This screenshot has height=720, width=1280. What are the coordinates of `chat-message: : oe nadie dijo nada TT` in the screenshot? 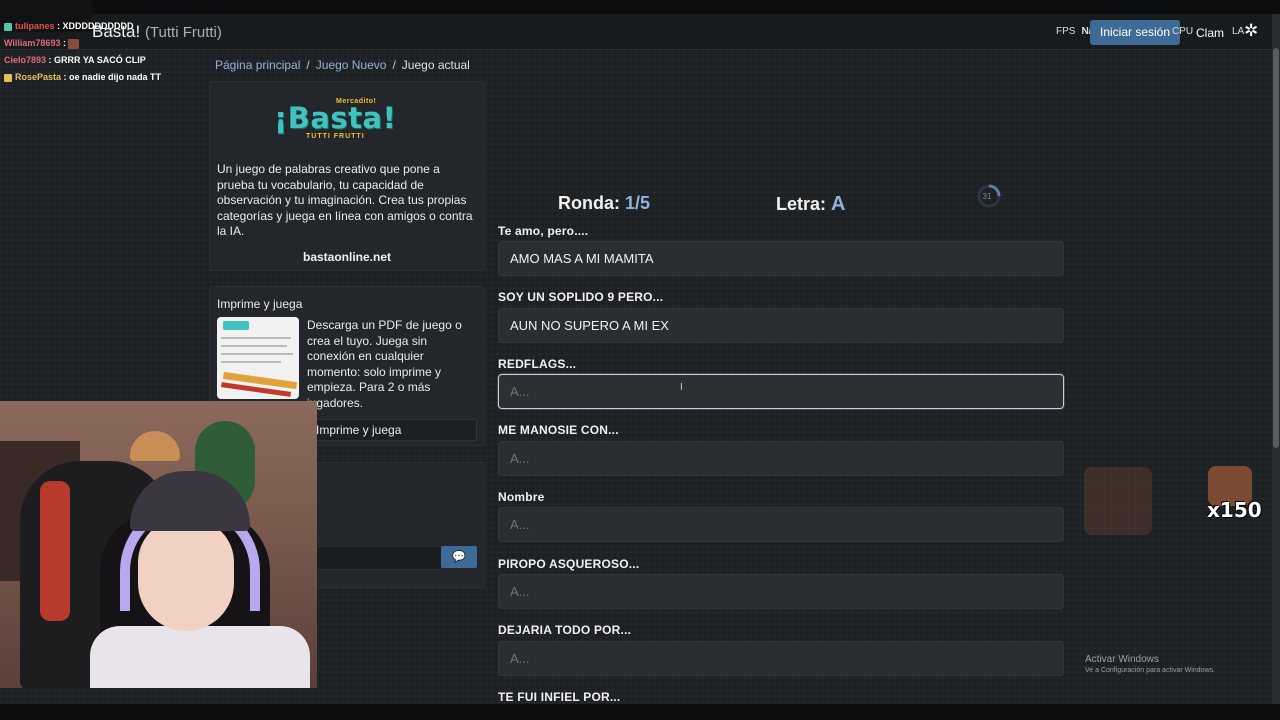 It's located at (112, 77).